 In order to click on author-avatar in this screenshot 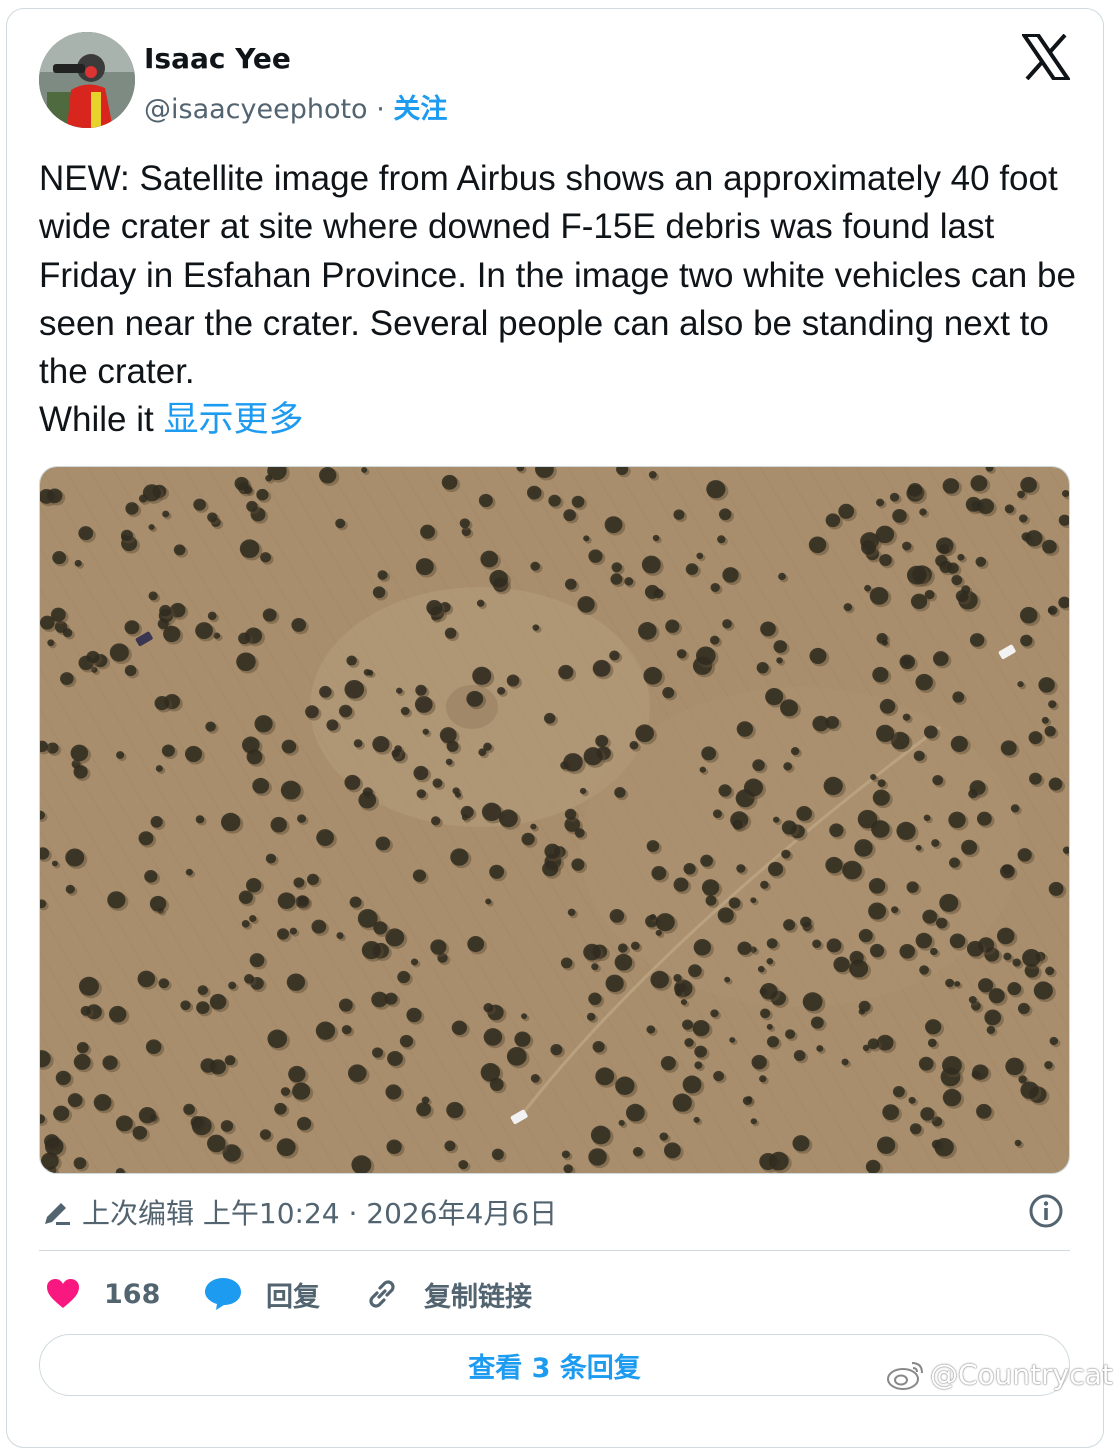, I will do `click(87, 80)`.